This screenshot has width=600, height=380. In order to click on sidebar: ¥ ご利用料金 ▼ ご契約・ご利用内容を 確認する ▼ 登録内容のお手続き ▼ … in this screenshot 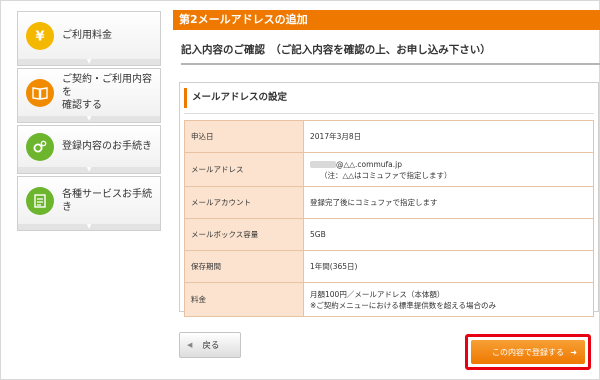, I will do `click(89, 122)`.